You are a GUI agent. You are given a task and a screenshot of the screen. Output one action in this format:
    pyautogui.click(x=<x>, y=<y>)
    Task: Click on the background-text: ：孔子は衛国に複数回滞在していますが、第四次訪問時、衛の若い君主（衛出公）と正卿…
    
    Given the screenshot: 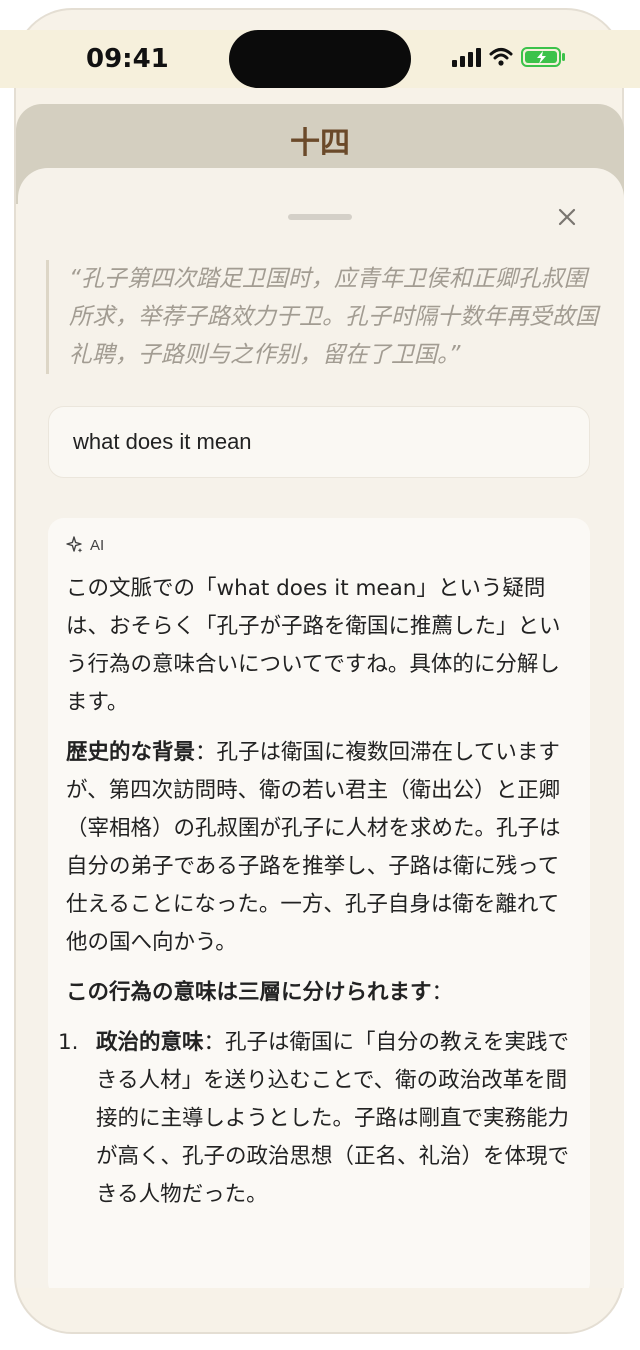 What is the action you would take?
    pyautogui.click(x=313, y=847)
    